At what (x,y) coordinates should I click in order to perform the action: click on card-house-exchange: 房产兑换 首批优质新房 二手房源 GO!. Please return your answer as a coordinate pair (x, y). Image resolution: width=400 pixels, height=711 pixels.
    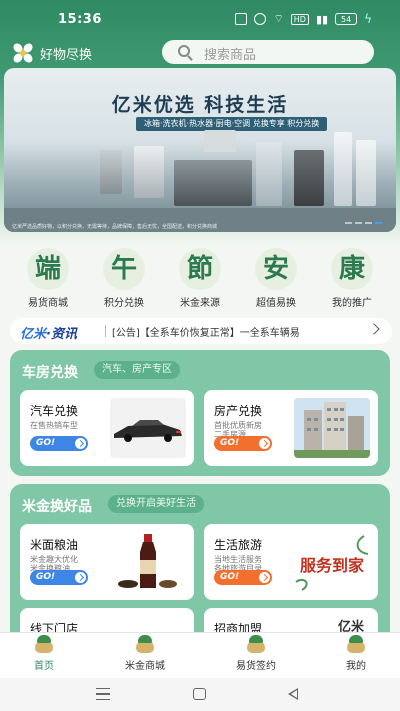
    Looking at the image, I should click on (291, 428).